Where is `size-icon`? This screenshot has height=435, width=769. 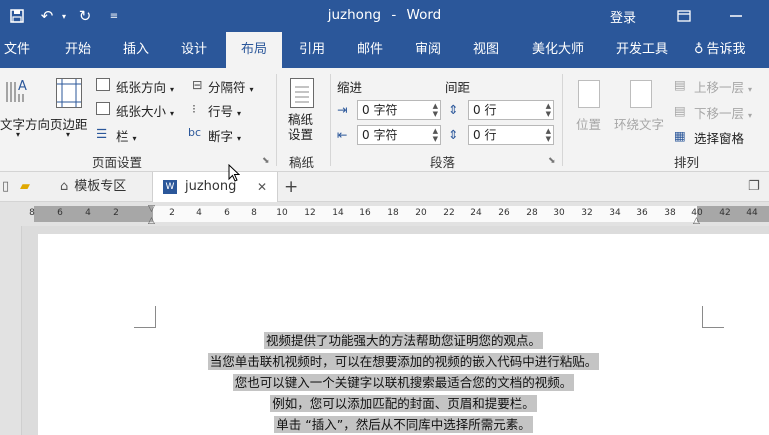 size-icon is located at coordinates (103, 108).